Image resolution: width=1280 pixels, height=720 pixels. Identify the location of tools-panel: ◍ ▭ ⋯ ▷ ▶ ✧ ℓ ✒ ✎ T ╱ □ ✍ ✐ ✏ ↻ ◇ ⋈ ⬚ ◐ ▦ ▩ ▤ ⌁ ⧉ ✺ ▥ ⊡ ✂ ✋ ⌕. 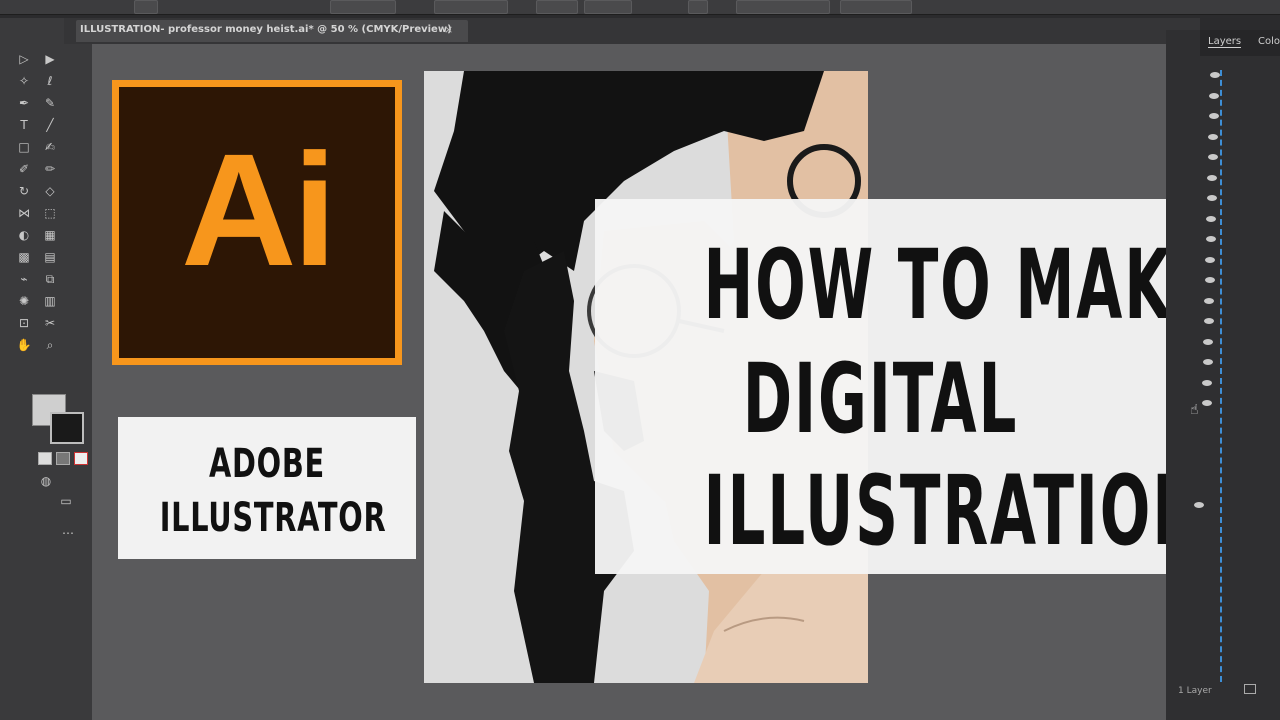
(46, 369).